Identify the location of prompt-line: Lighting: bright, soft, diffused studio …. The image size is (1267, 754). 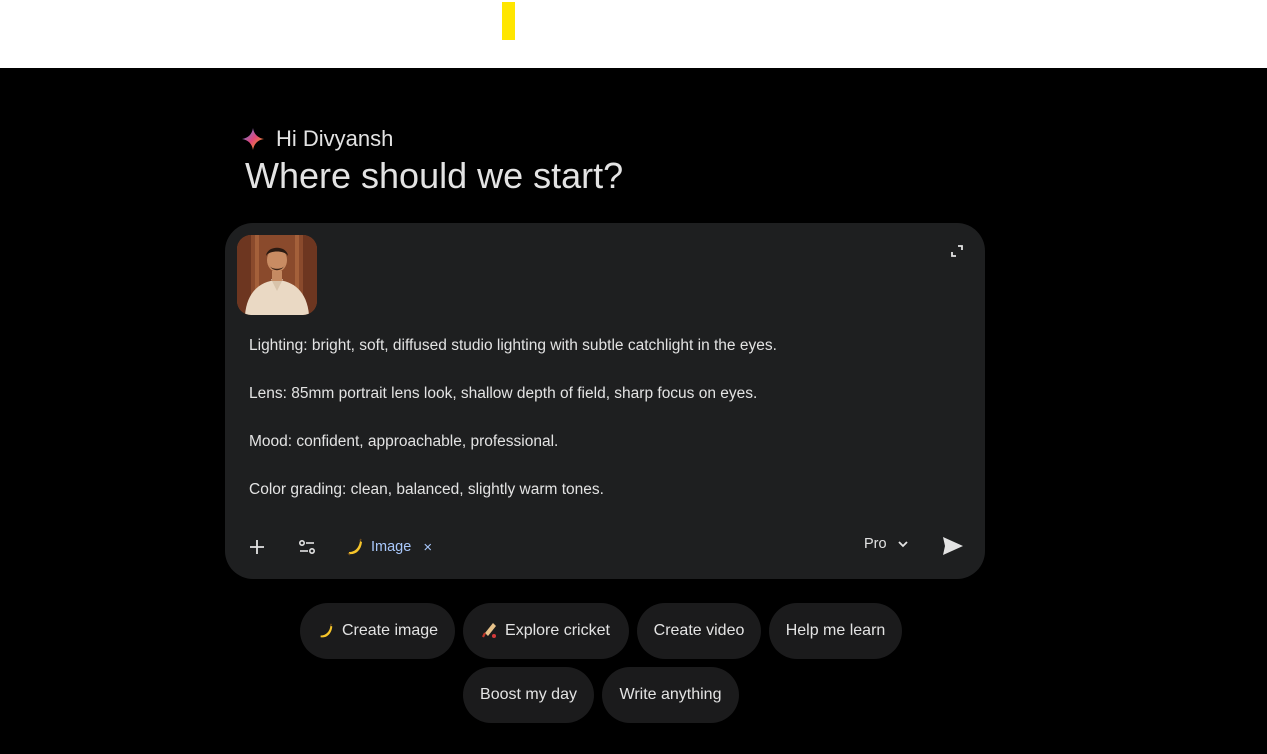
(513, 345).